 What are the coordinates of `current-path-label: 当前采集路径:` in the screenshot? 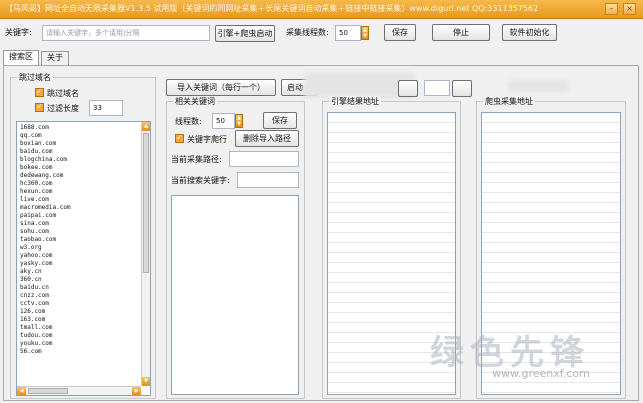 It's located at (196, 159).